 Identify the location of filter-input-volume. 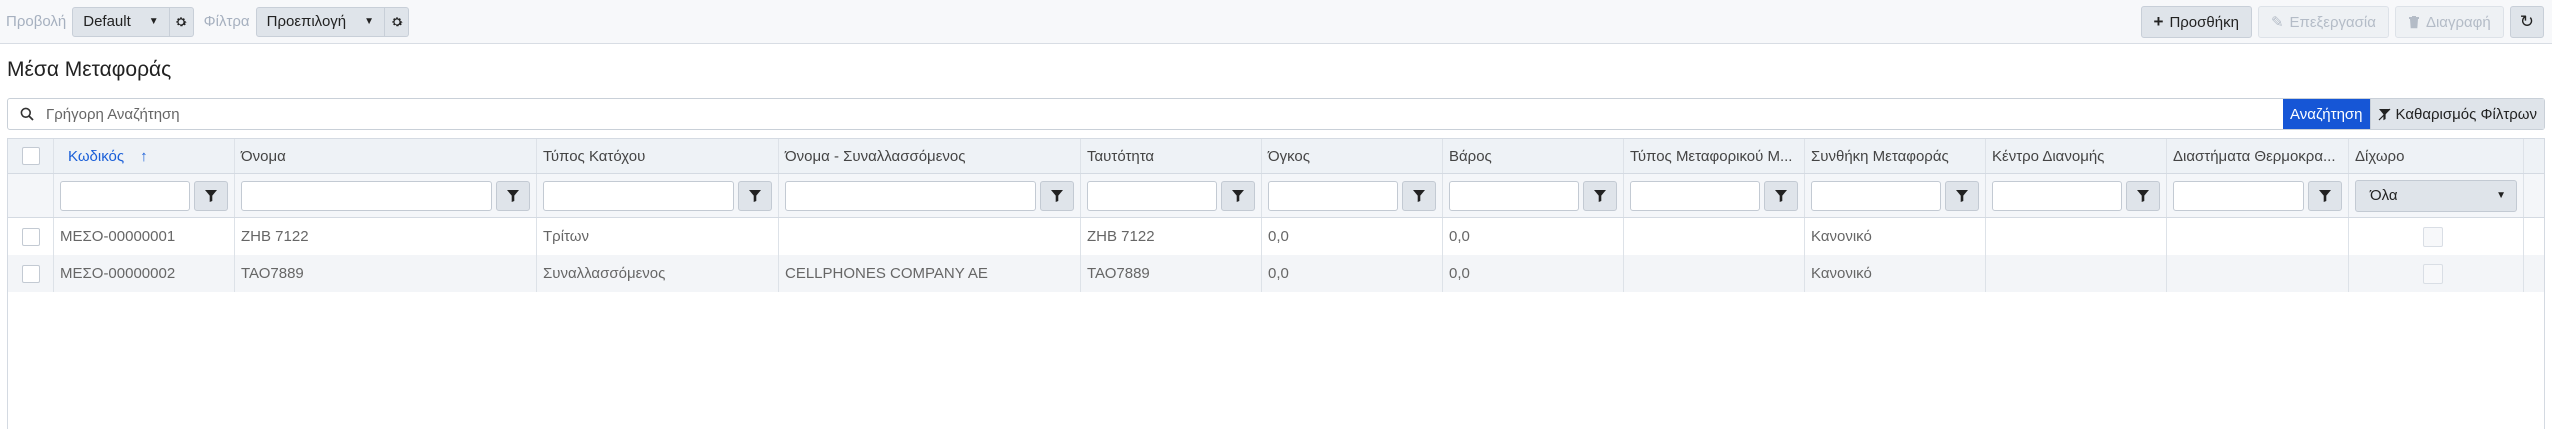
(1333, 195).